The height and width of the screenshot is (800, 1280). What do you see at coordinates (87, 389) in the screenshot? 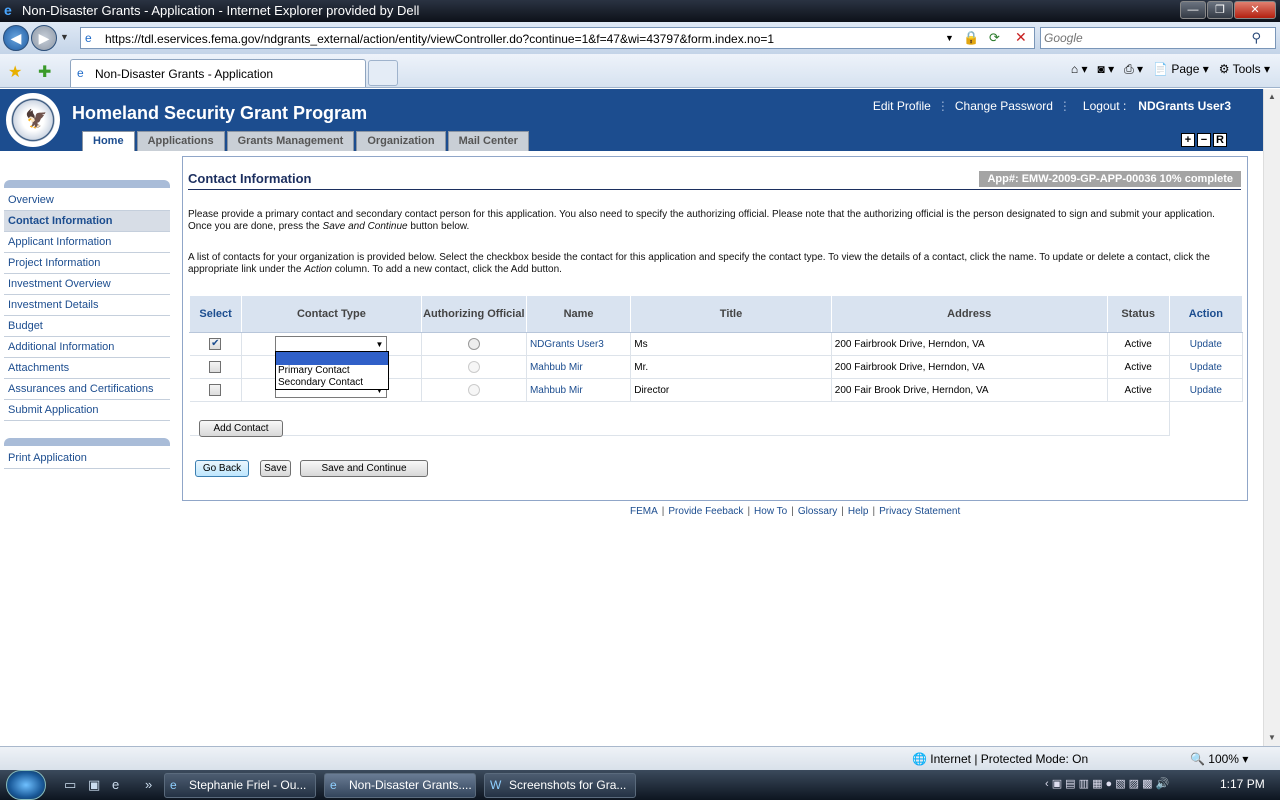
I see `sidebar-item-assurances: Assurances and Certifications` at bounding box center [87, 389].